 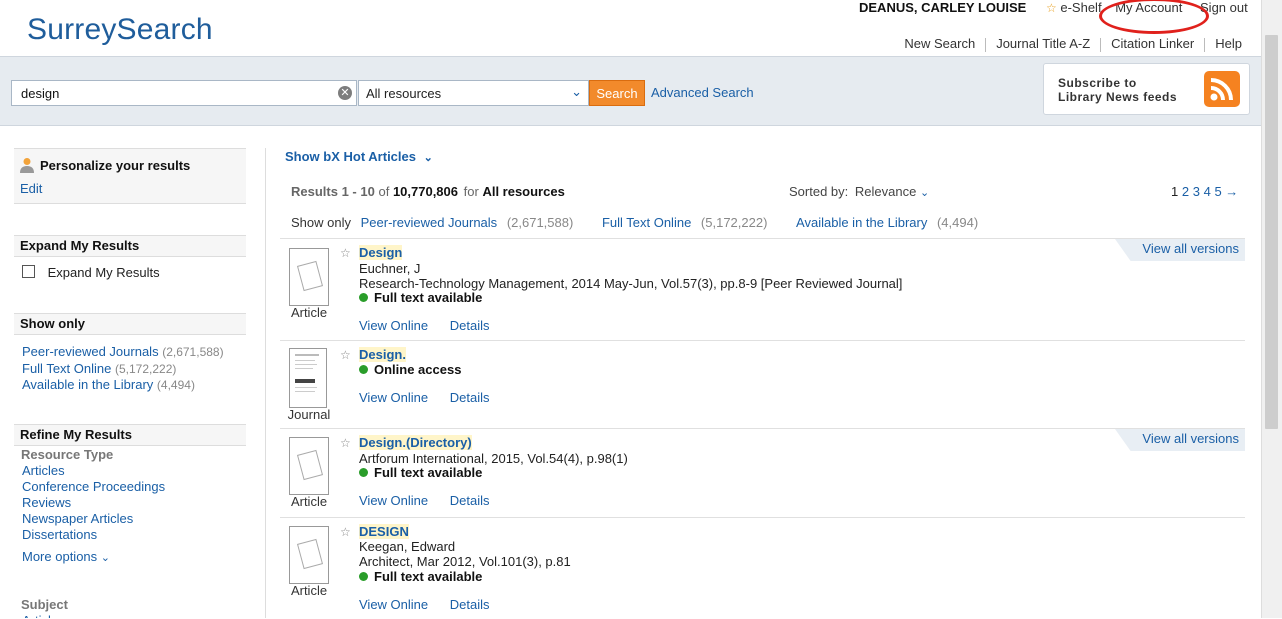 What do you see at coordinates (382, 354) in the screenshot?
I see `result-title: Design.` at bounding box center [382, 354].